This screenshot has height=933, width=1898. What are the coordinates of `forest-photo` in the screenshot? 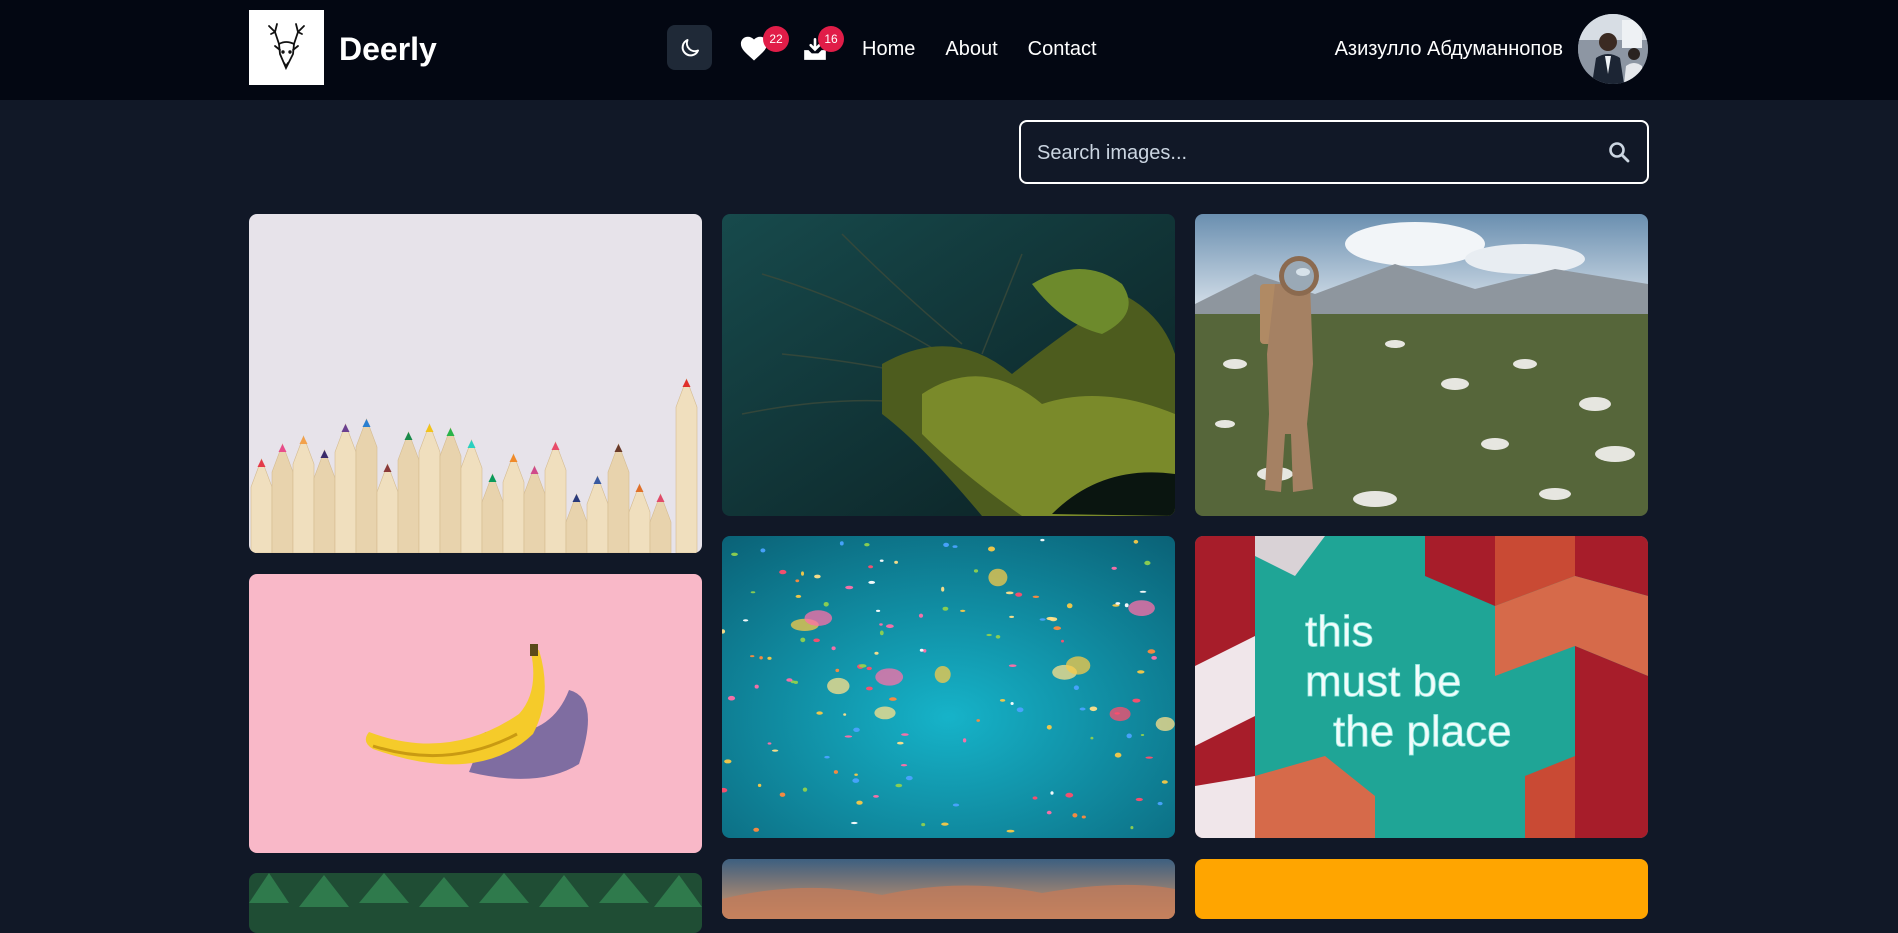 It's located at (475, 903).